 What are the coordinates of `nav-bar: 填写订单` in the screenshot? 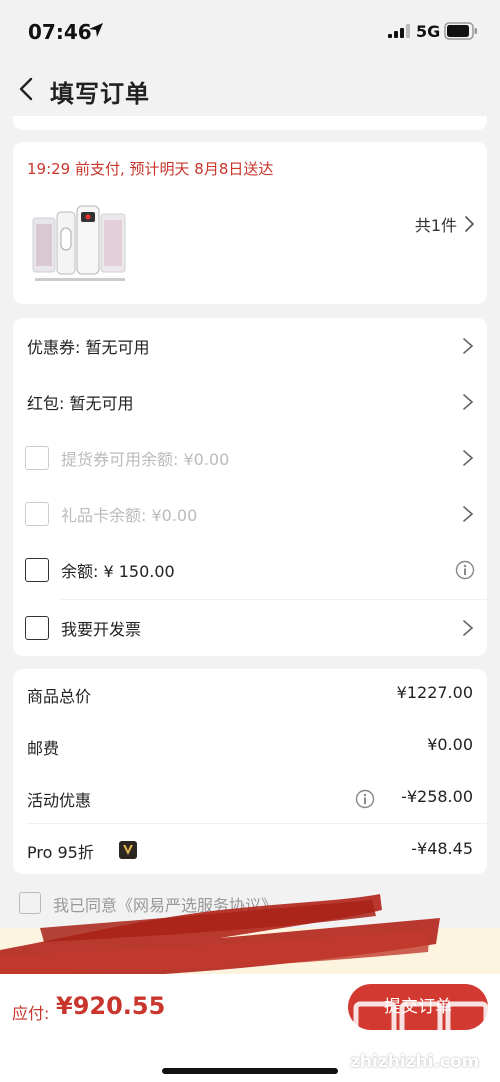 It's located at (250, 89).